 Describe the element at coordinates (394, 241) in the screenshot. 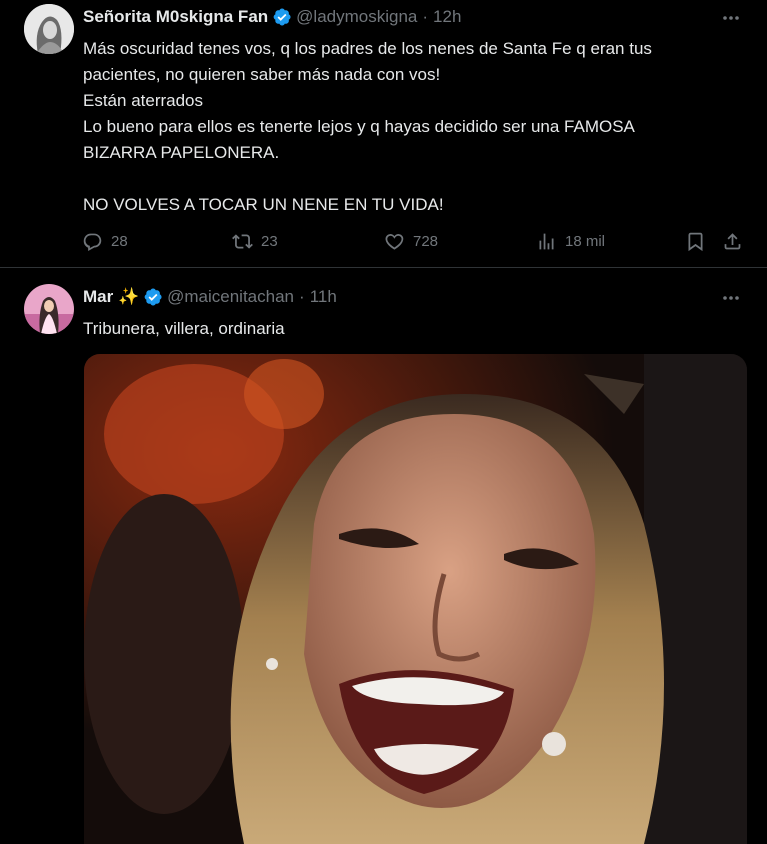

I see `like-icon` at that location.